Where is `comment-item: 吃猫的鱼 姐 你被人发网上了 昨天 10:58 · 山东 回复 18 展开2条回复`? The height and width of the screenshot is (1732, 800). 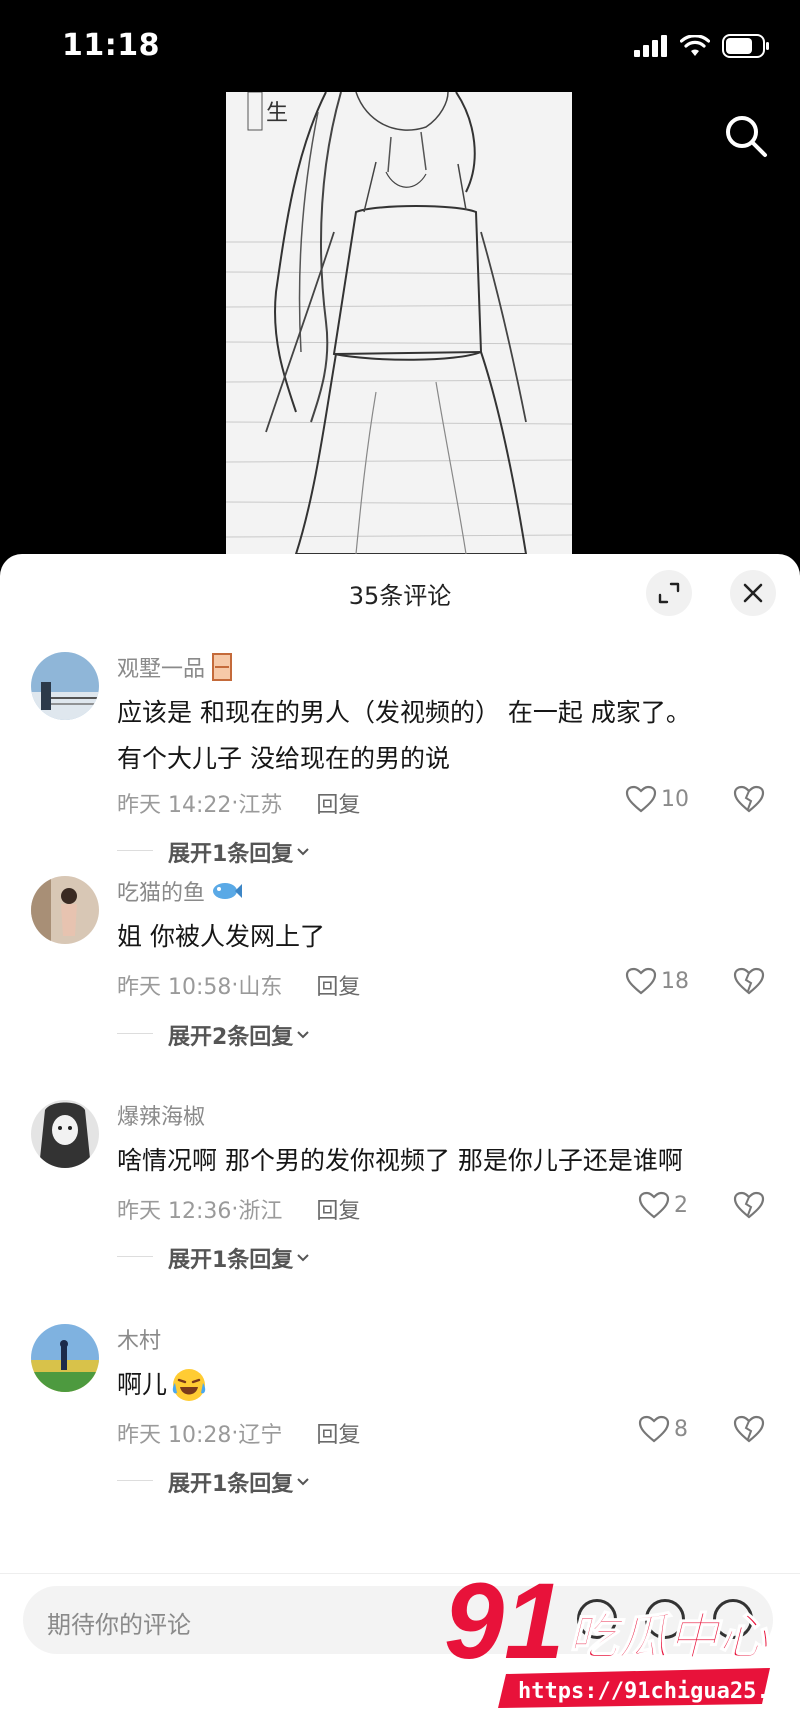 comment-item: 吃猫的鱼 姐 你被人发网上了 昨天 10:58 · 山东 回复 18 展开2条回复 is located at coordinates (400, 966).